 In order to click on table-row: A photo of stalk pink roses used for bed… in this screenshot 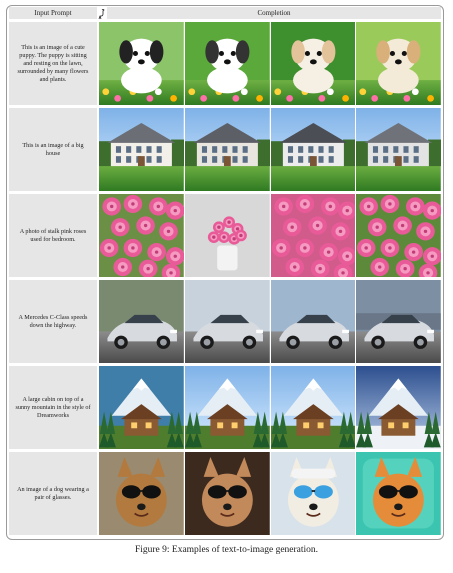, I will do `click(225, 235)`.